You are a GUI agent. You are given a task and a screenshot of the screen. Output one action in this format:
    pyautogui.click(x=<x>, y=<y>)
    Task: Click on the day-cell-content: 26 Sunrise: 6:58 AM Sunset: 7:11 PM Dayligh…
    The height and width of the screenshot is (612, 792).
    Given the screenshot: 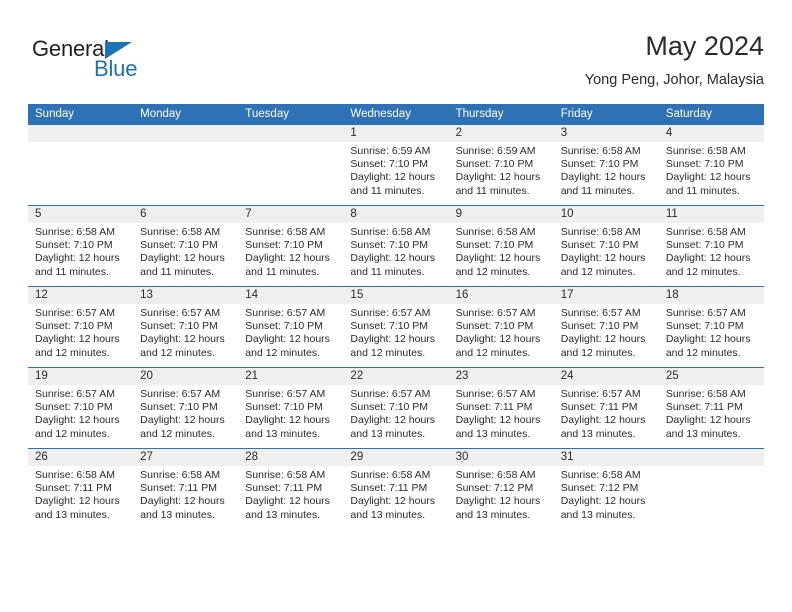 What is the action you would take?
    pyautogui.click(x=81, y=489)
    